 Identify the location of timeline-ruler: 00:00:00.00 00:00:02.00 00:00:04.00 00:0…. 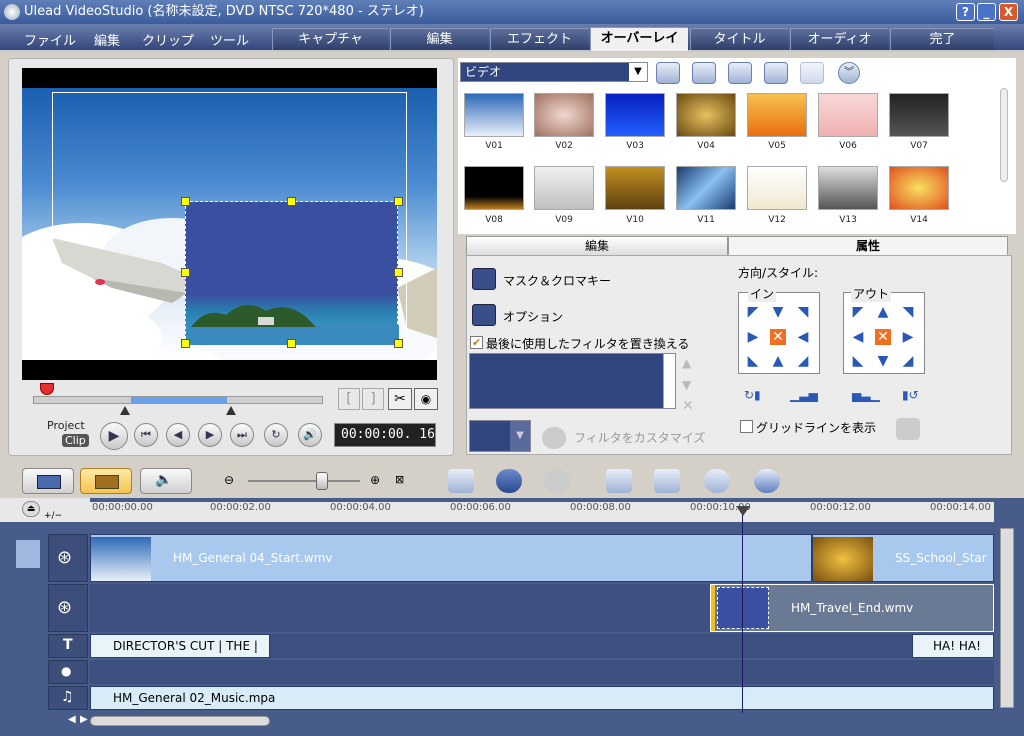
(542, 512).